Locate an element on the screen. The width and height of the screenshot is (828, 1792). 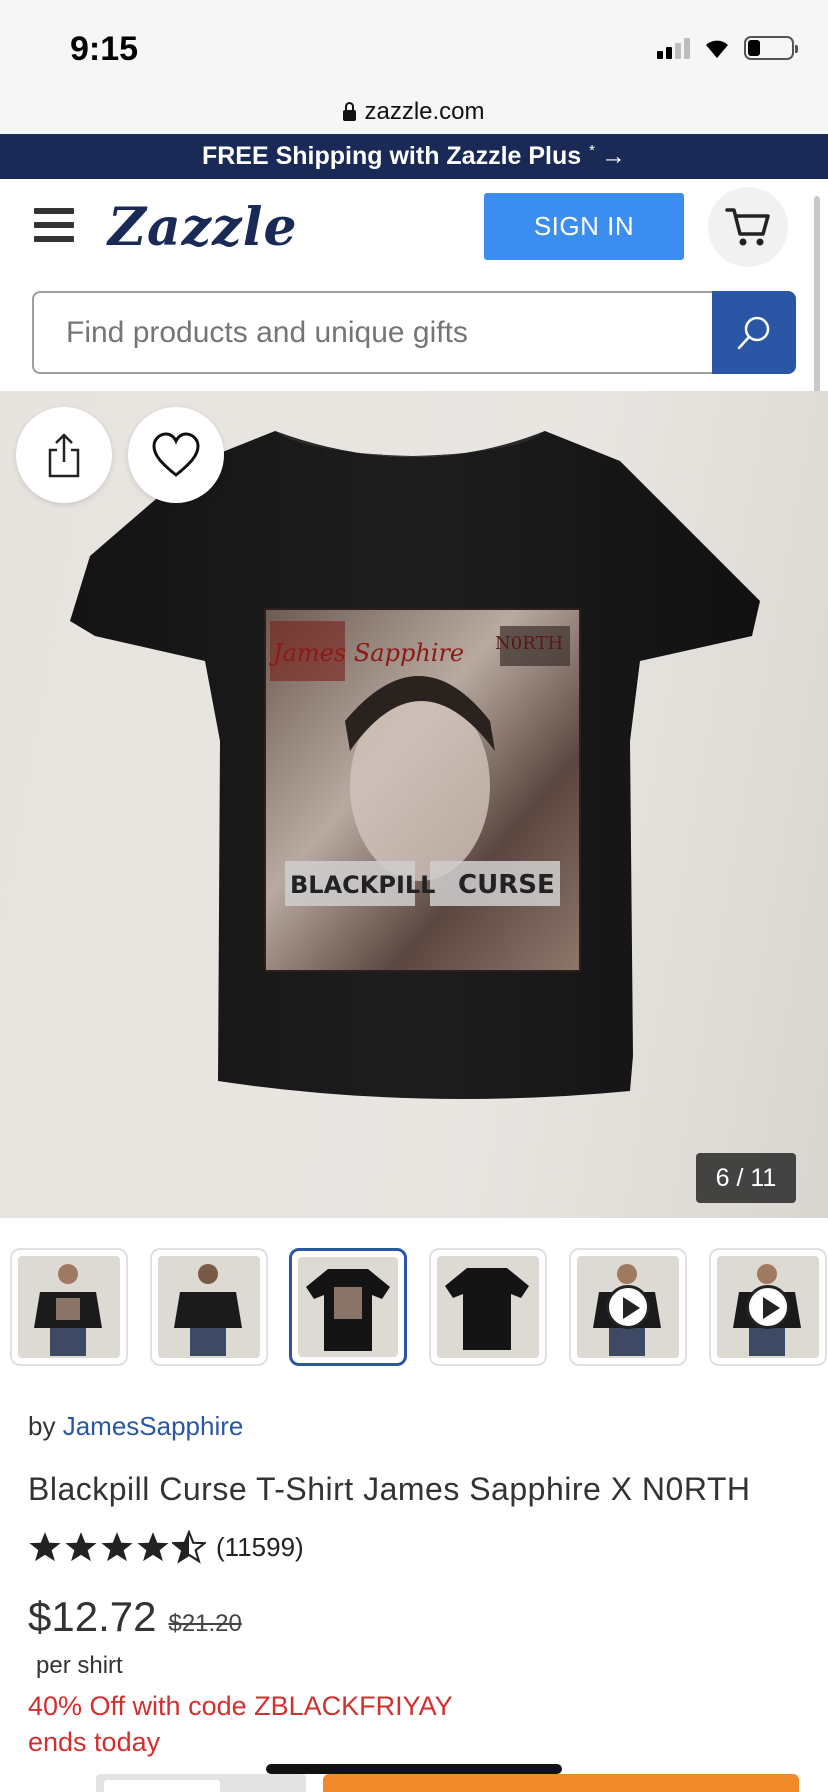
heart-icon is located at coordinates (176, 454).